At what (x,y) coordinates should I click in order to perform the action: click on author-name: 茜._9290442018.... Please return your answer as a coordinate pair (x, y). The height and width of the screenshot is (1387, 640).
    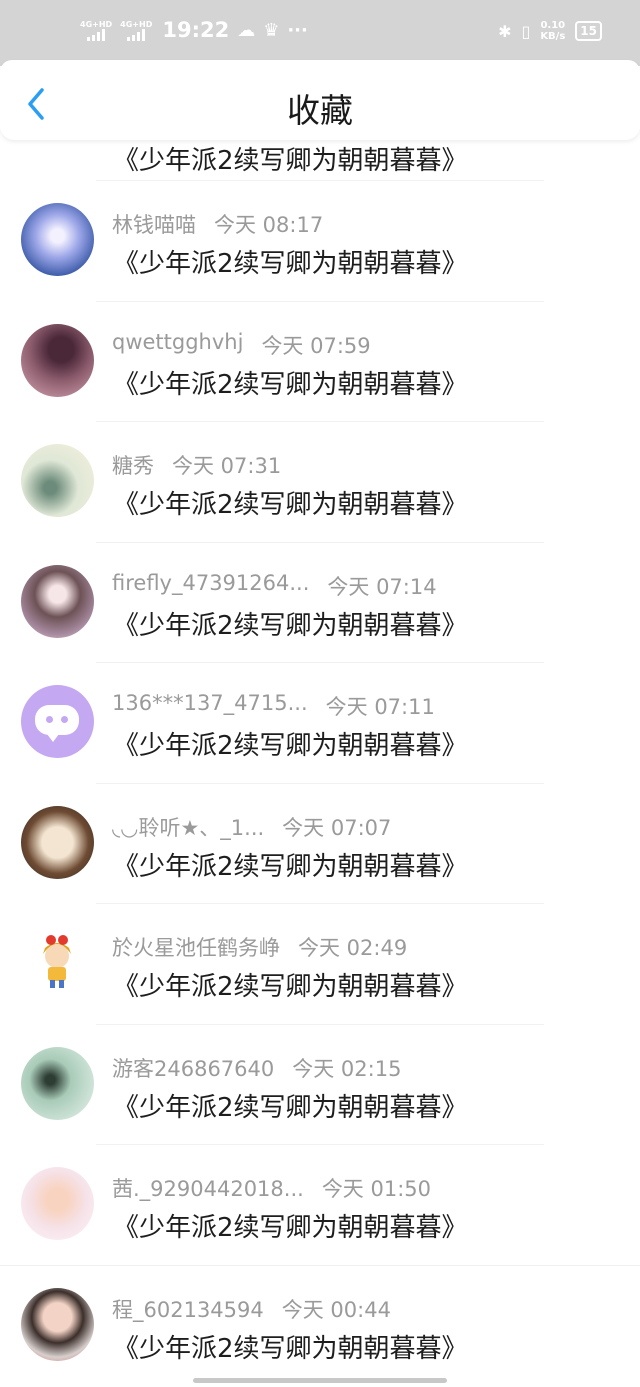
    Looking at the image, I should click on (208, 1188).